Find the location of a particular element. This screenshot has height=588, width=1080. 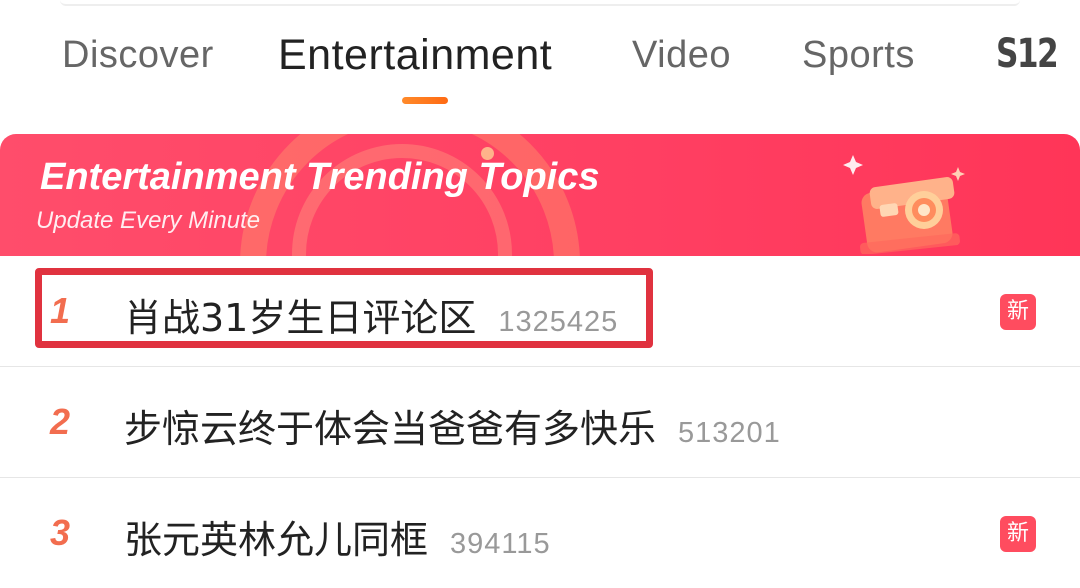

camera-icon is located at coordinates (904, 204).